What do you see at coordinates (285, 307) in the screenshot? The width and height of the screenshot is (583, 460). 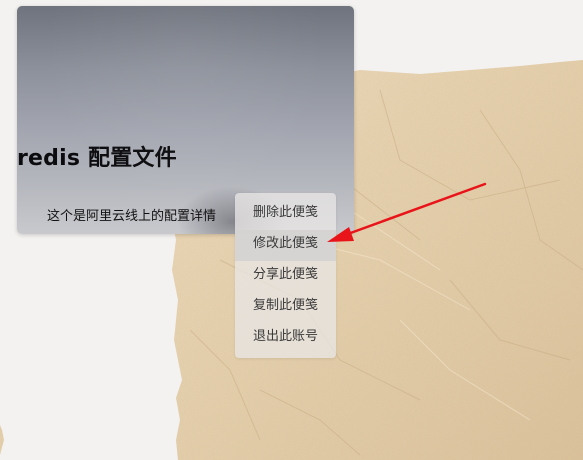 I see `menu-item-copy-note: 复制此便笺` at bounding box center [285, 307].